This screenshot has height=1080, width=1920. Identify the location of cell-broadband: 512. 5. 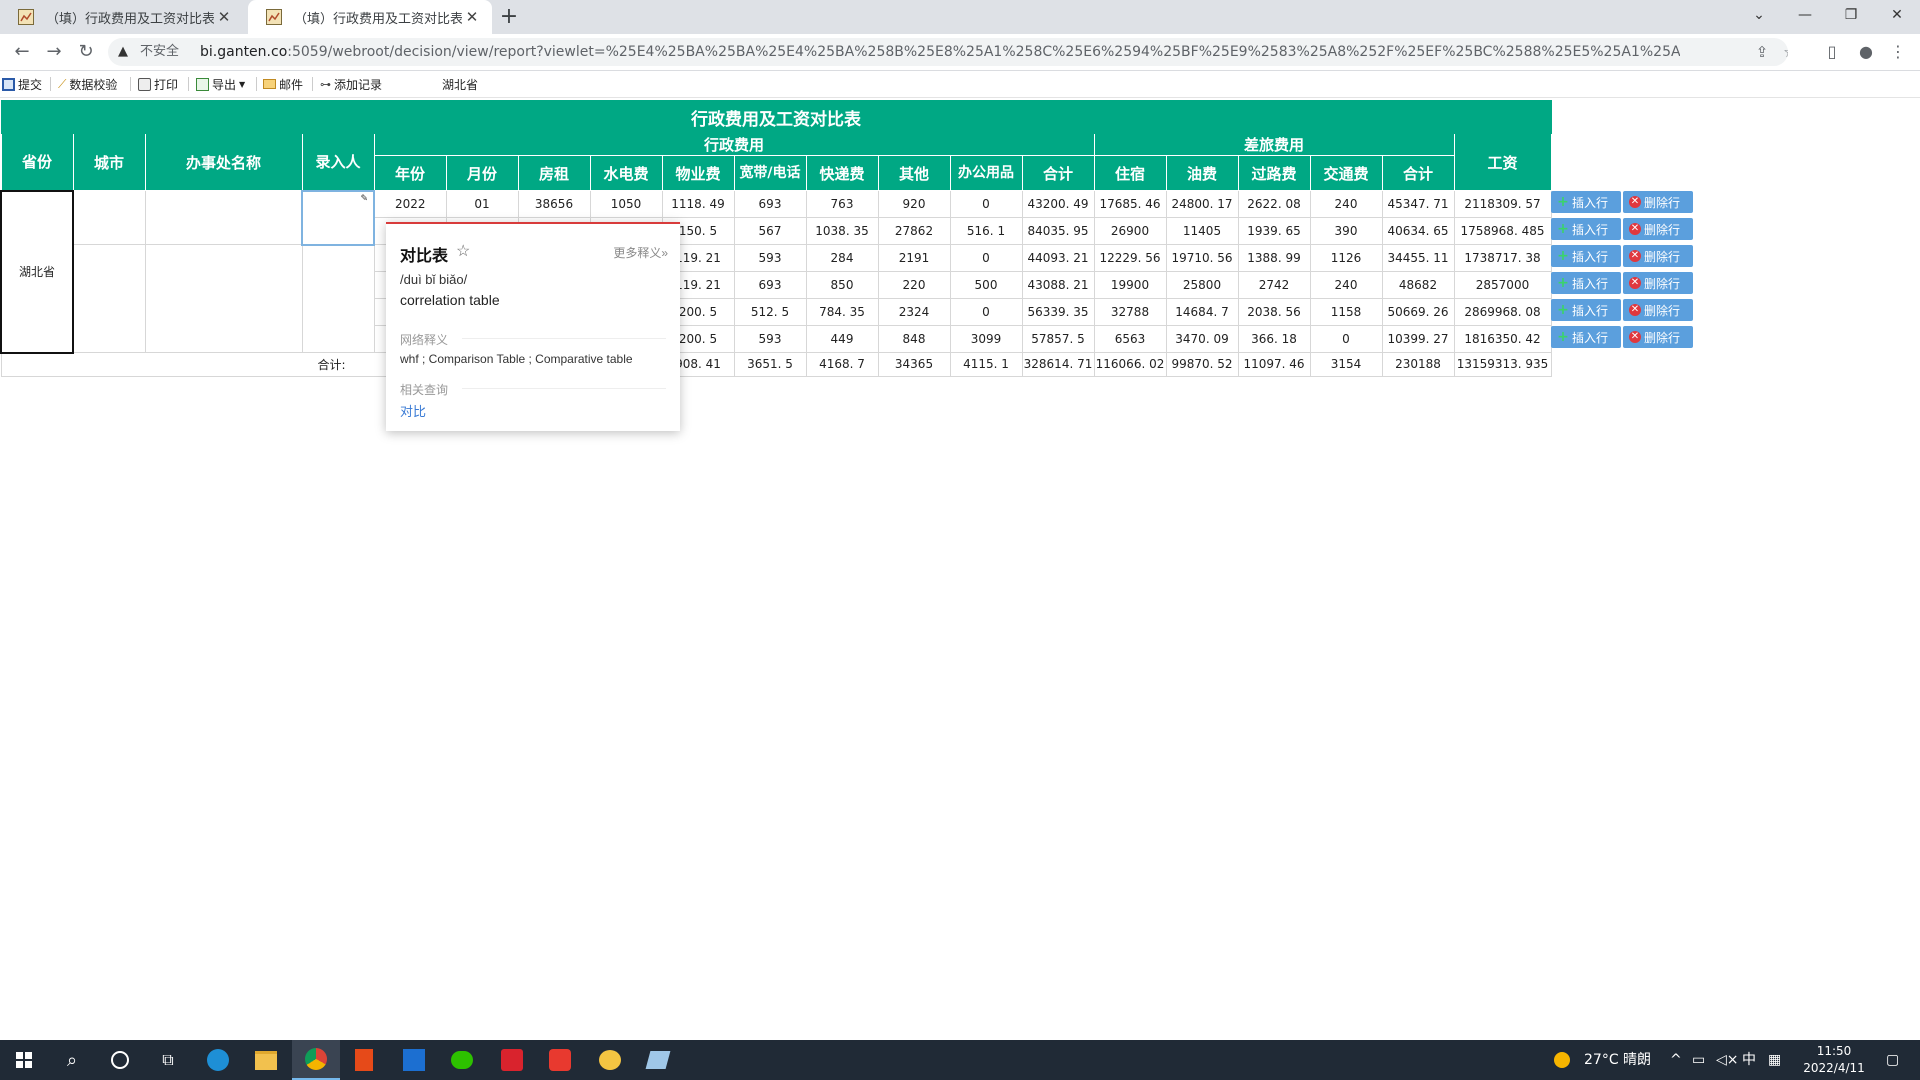
(770, 312).